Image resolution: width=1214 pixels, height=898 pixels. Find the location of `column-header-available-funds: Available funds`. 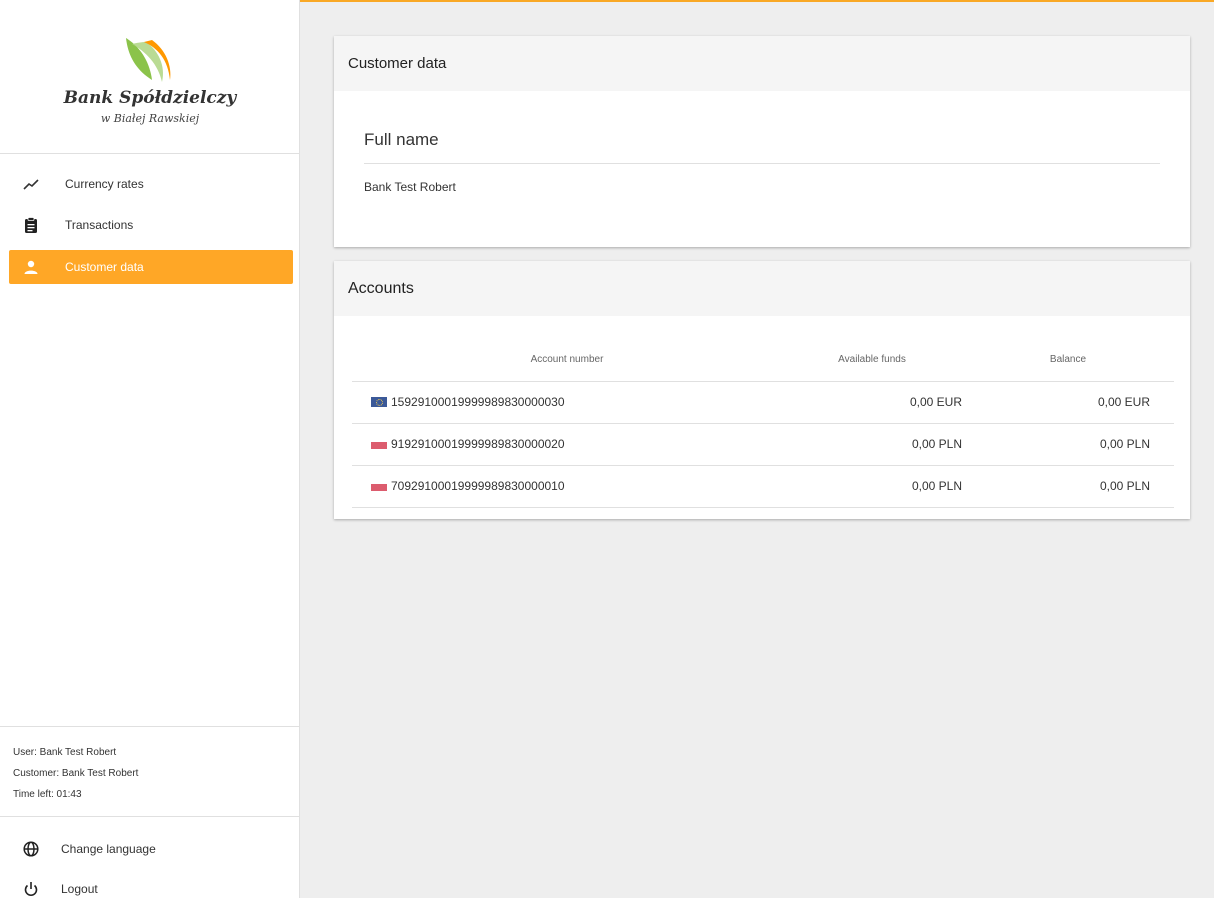

column-header-available-funds: Available funds is located at coordinates (872, 360).